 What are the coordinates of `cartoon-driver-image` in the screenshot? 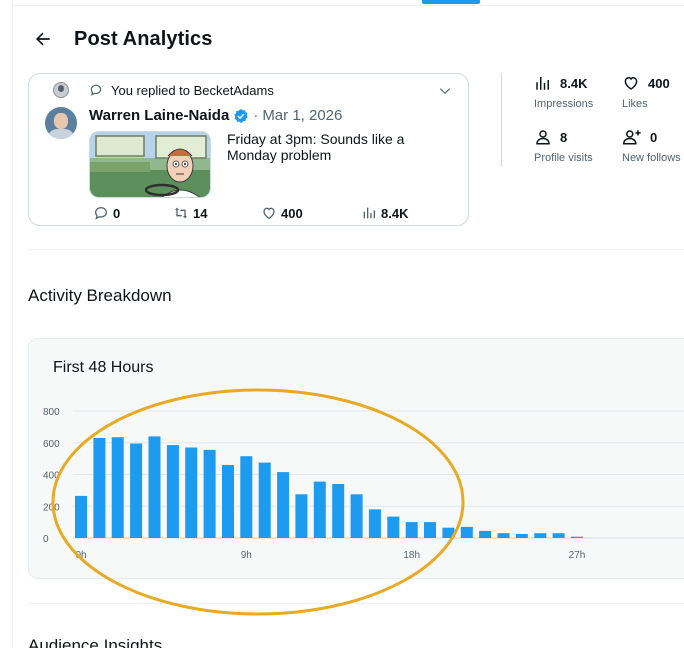 It's located at (150, 164).